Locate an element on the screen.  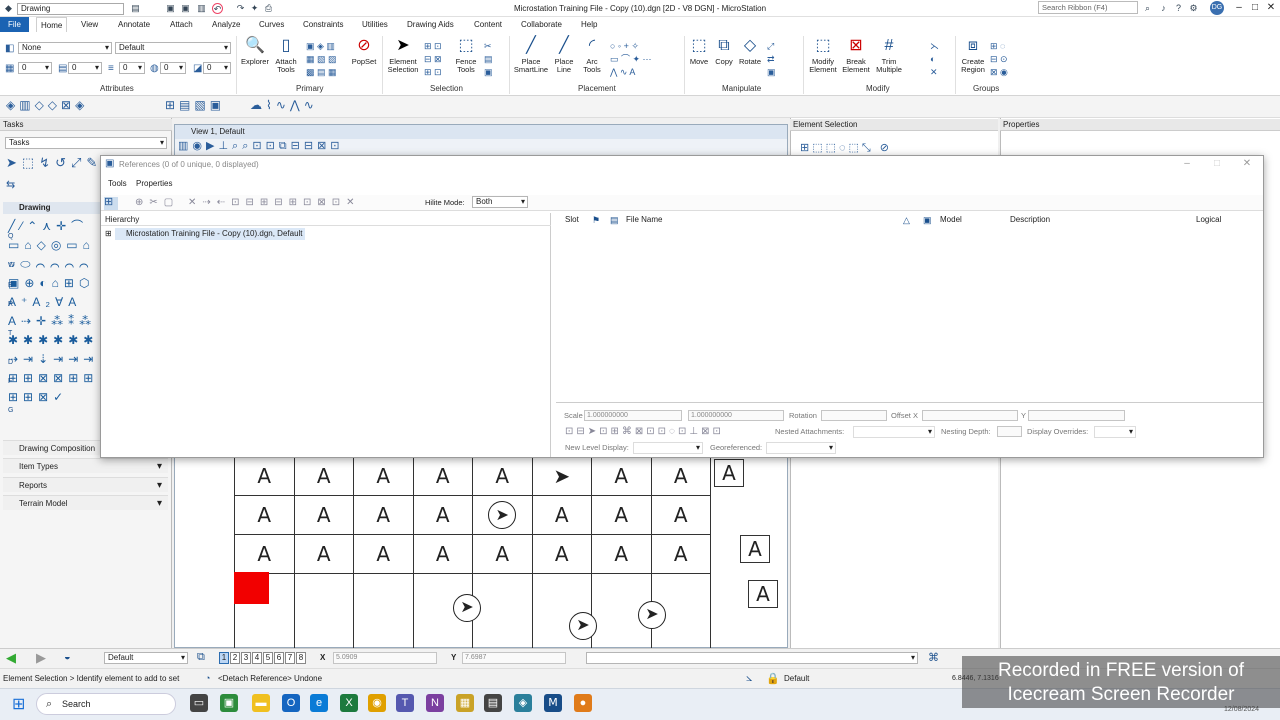
offset-y-field is located at coordinates (1076, 415).